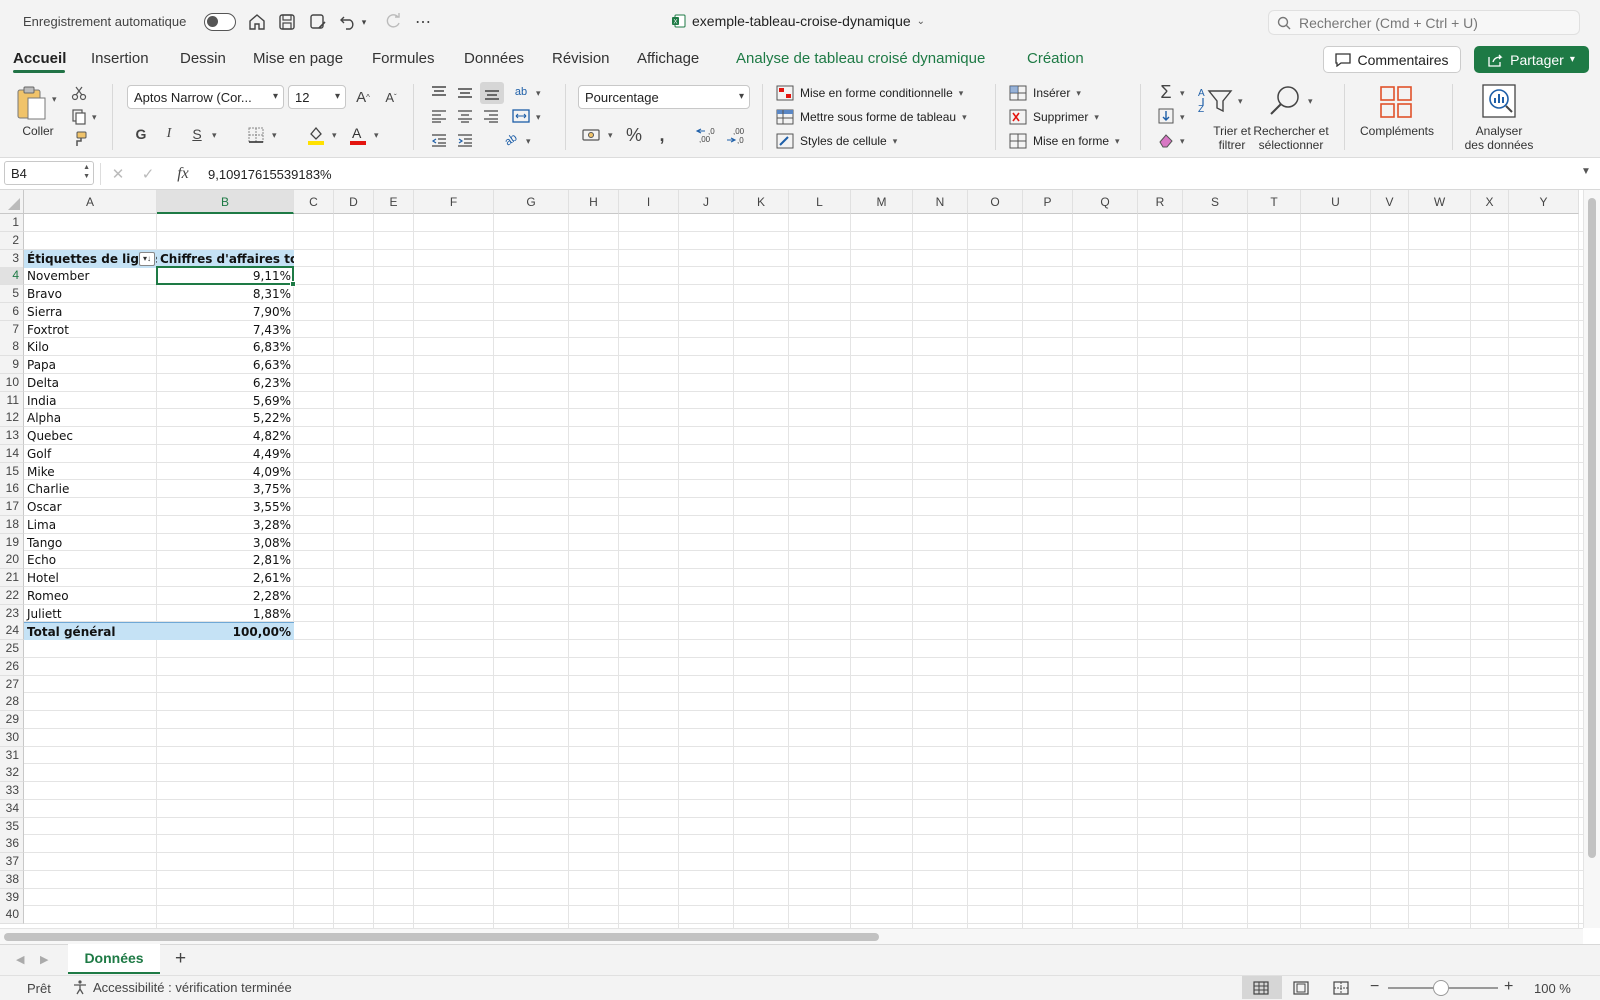 The width and height of the screenshot is (1600, 1000). I want to click on row-header-34: 34, so click(12, 808).